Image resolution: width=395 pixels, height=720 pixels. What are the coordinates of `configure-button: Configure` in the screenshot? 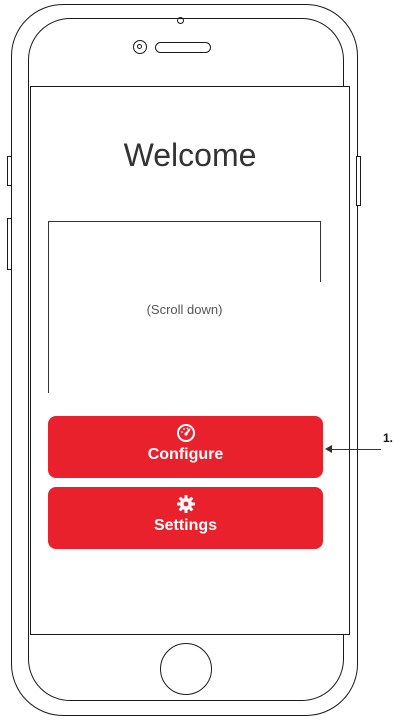 It's located at (185, 447).